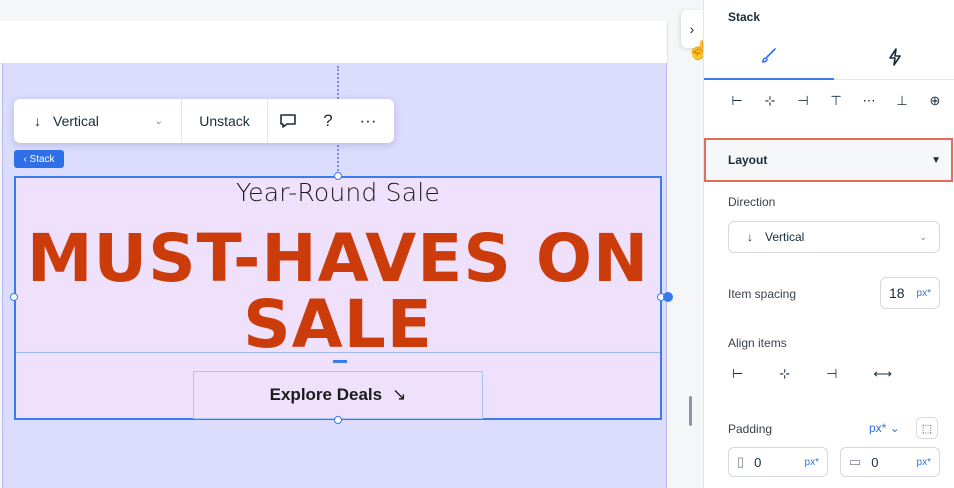 The image size is (954, 488). I want to click on layout-section-header: Layout ▼, so click(828, 160).